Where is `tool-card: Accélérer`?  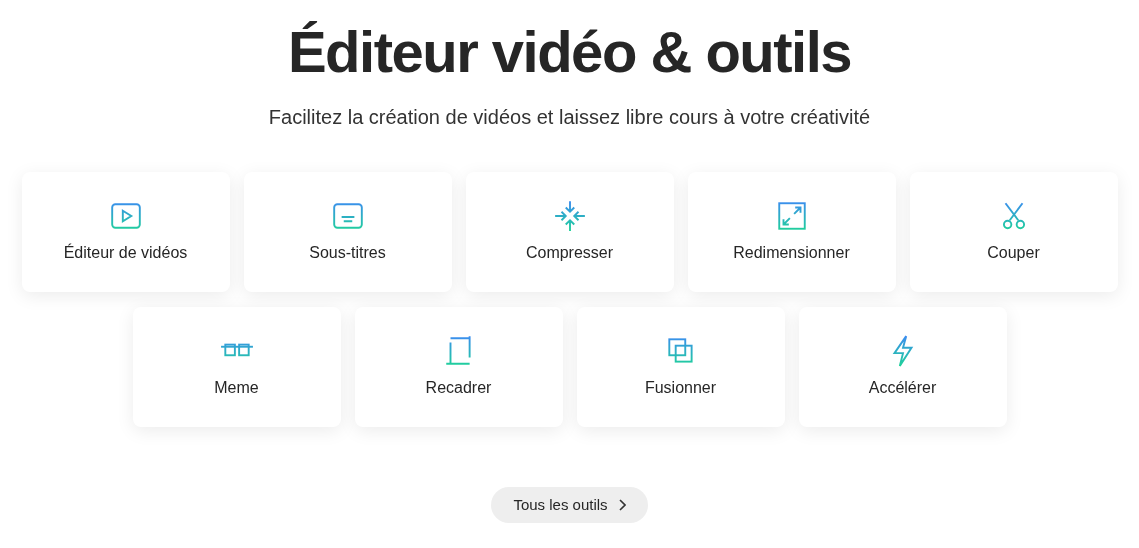
tool-card: Accélérer is located at coordinates (902, 367).